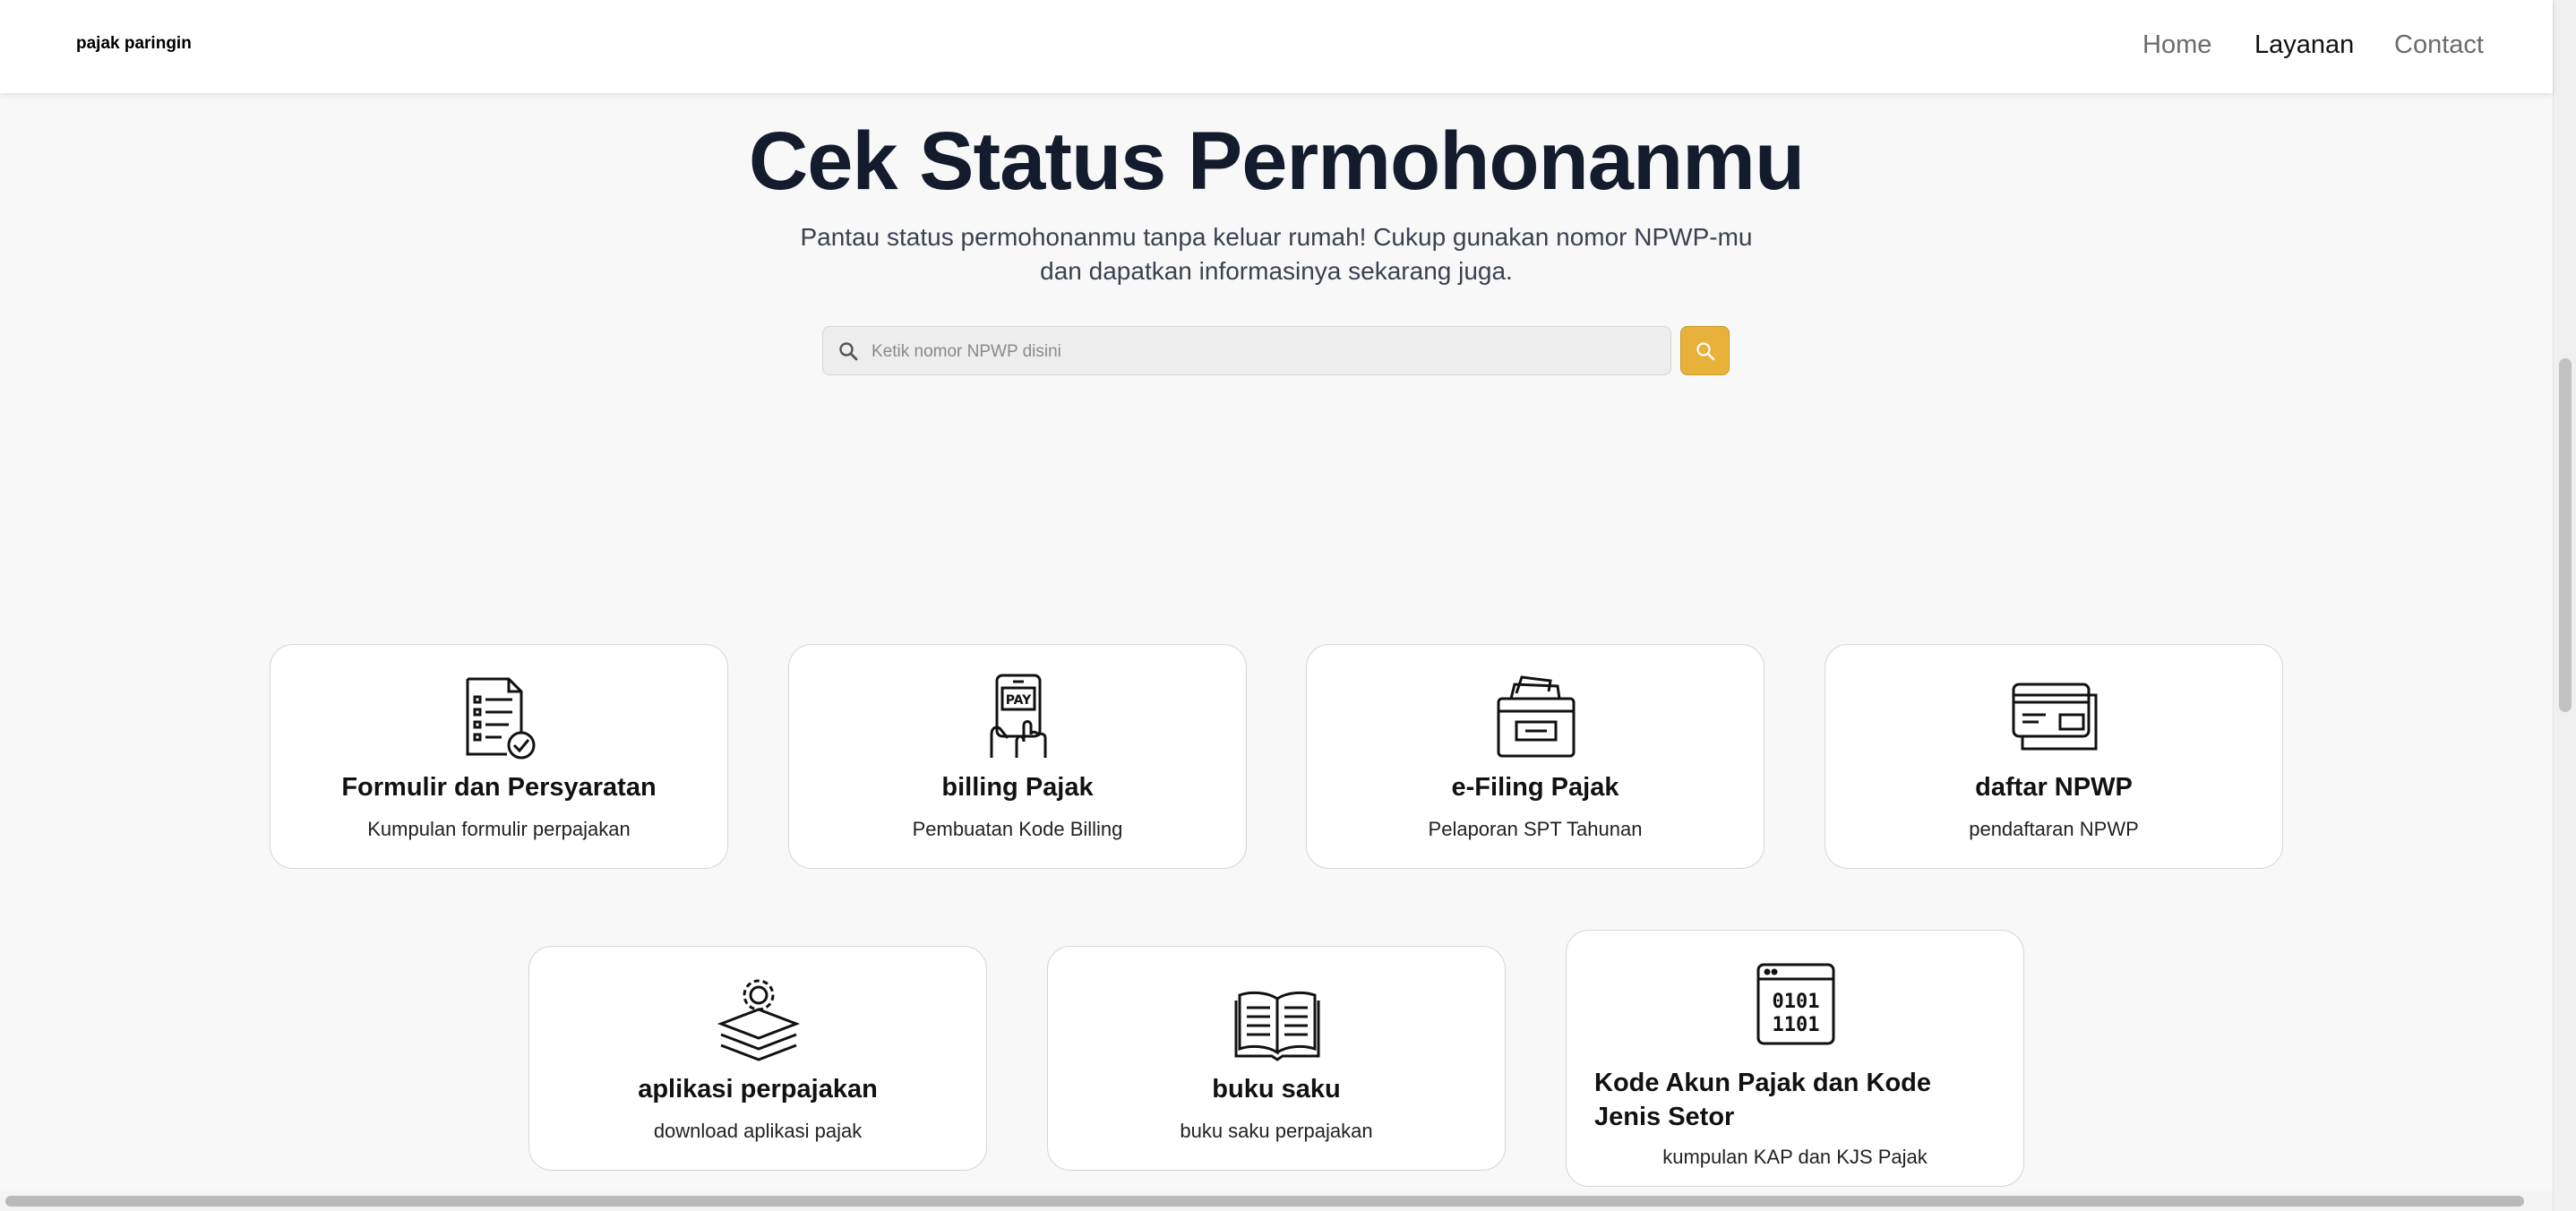  What do you see at coordinates (1535, 788) in the screenshot?
I see `service-title: e-Filing Pajak` at bounding box center [1535, 788].